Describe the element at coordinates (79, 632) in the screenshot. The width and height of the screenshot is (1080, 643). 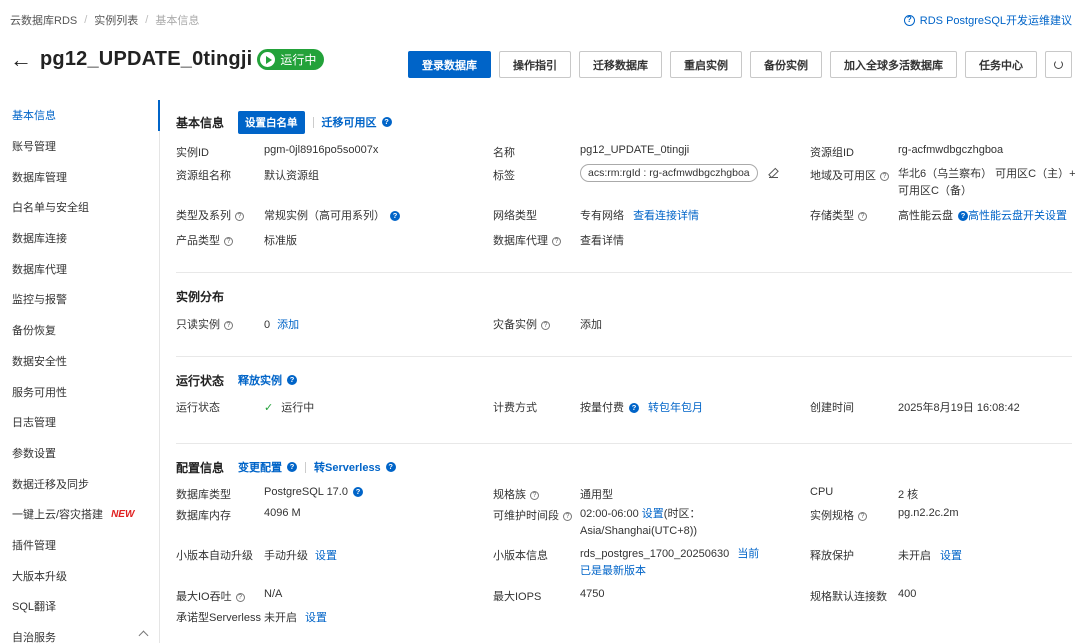
I see `sidebar-item-autonomy: 自治服务` at that location.